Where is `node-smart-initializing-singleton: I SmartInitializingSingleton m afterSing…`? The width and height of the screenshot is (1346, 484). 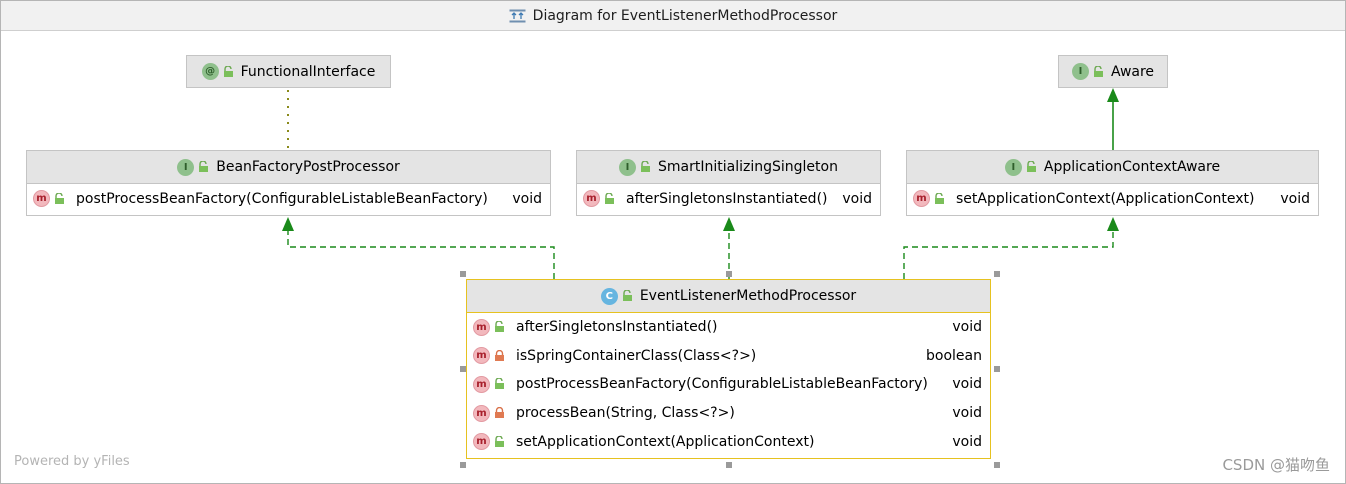 node-smart-initializing-singleton: I SmartInitializingSingleton m afterSing… is located at coordinates (728, 183).